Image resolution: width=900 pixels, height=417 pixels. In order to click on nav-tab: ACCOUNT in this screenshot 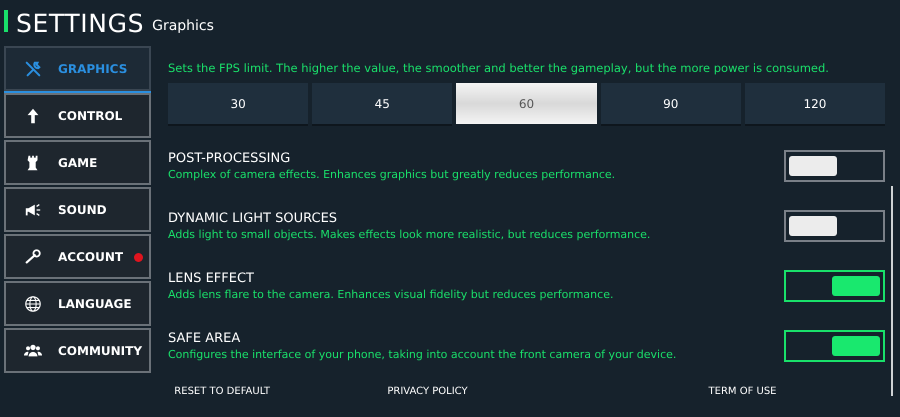, I will do `click(77, 256)`.